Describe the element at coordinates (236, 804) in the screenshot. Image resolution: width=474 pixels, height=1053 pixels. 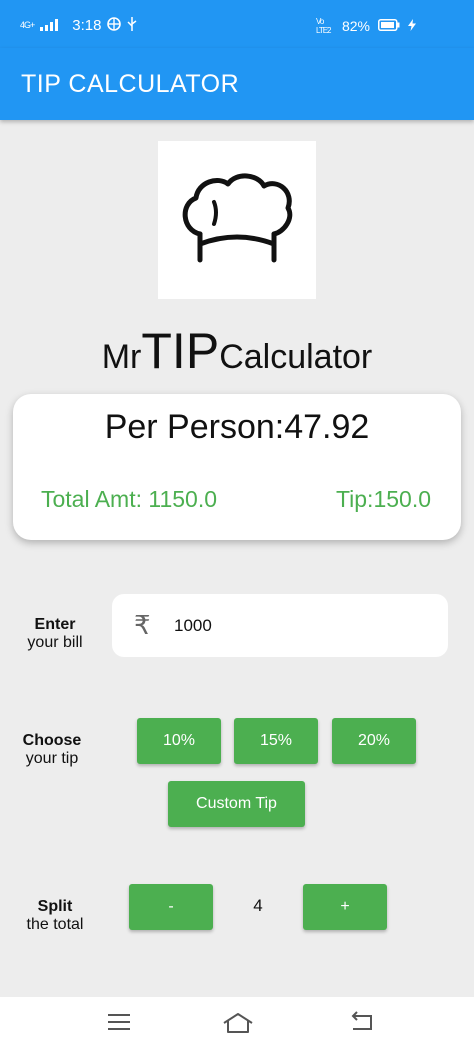
I see `custom-tip-button: Custom Tip` at that location.